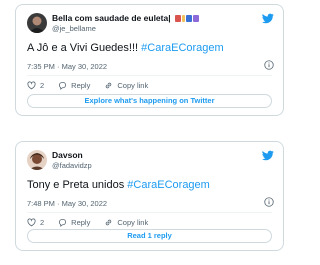  Describe the element at coordinates (67, 66) in the screenshot. I see `timestamp: 7:35 PM · May 30, 2022` at that location.